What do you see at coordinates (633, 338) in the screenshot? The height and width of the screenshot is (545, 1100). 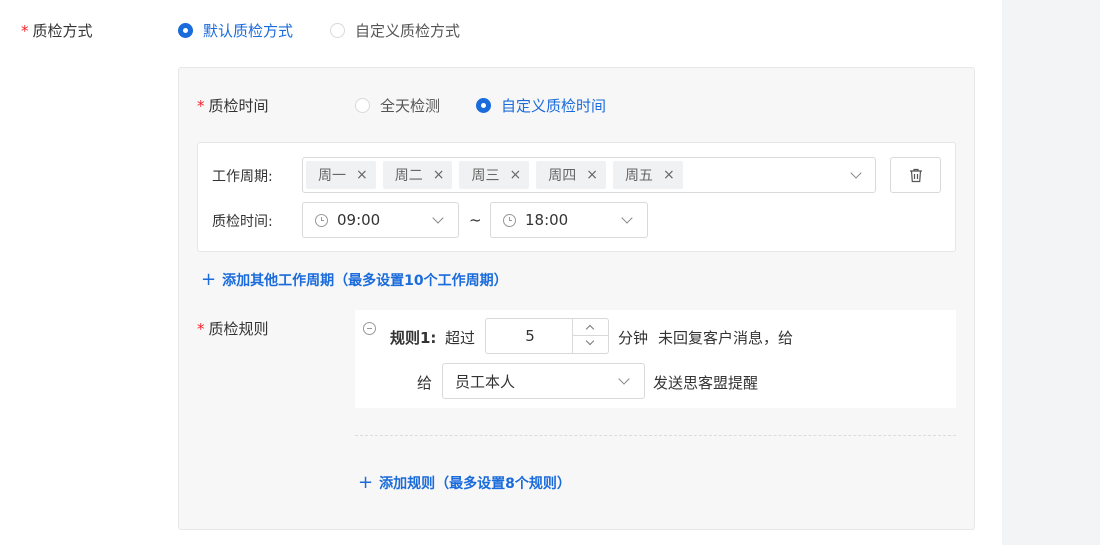 I see `unit-text: 分钟` at bounding box center [633, 338].